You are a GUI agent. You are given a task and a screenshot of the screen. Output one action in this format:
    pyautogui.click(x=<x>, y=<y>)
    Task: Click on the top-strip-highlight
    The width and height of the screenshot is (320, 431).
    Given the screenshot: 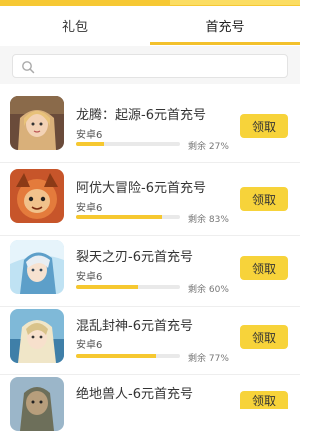 What is the action you would take?
    pyautogui.click(x=235, y=2)
    